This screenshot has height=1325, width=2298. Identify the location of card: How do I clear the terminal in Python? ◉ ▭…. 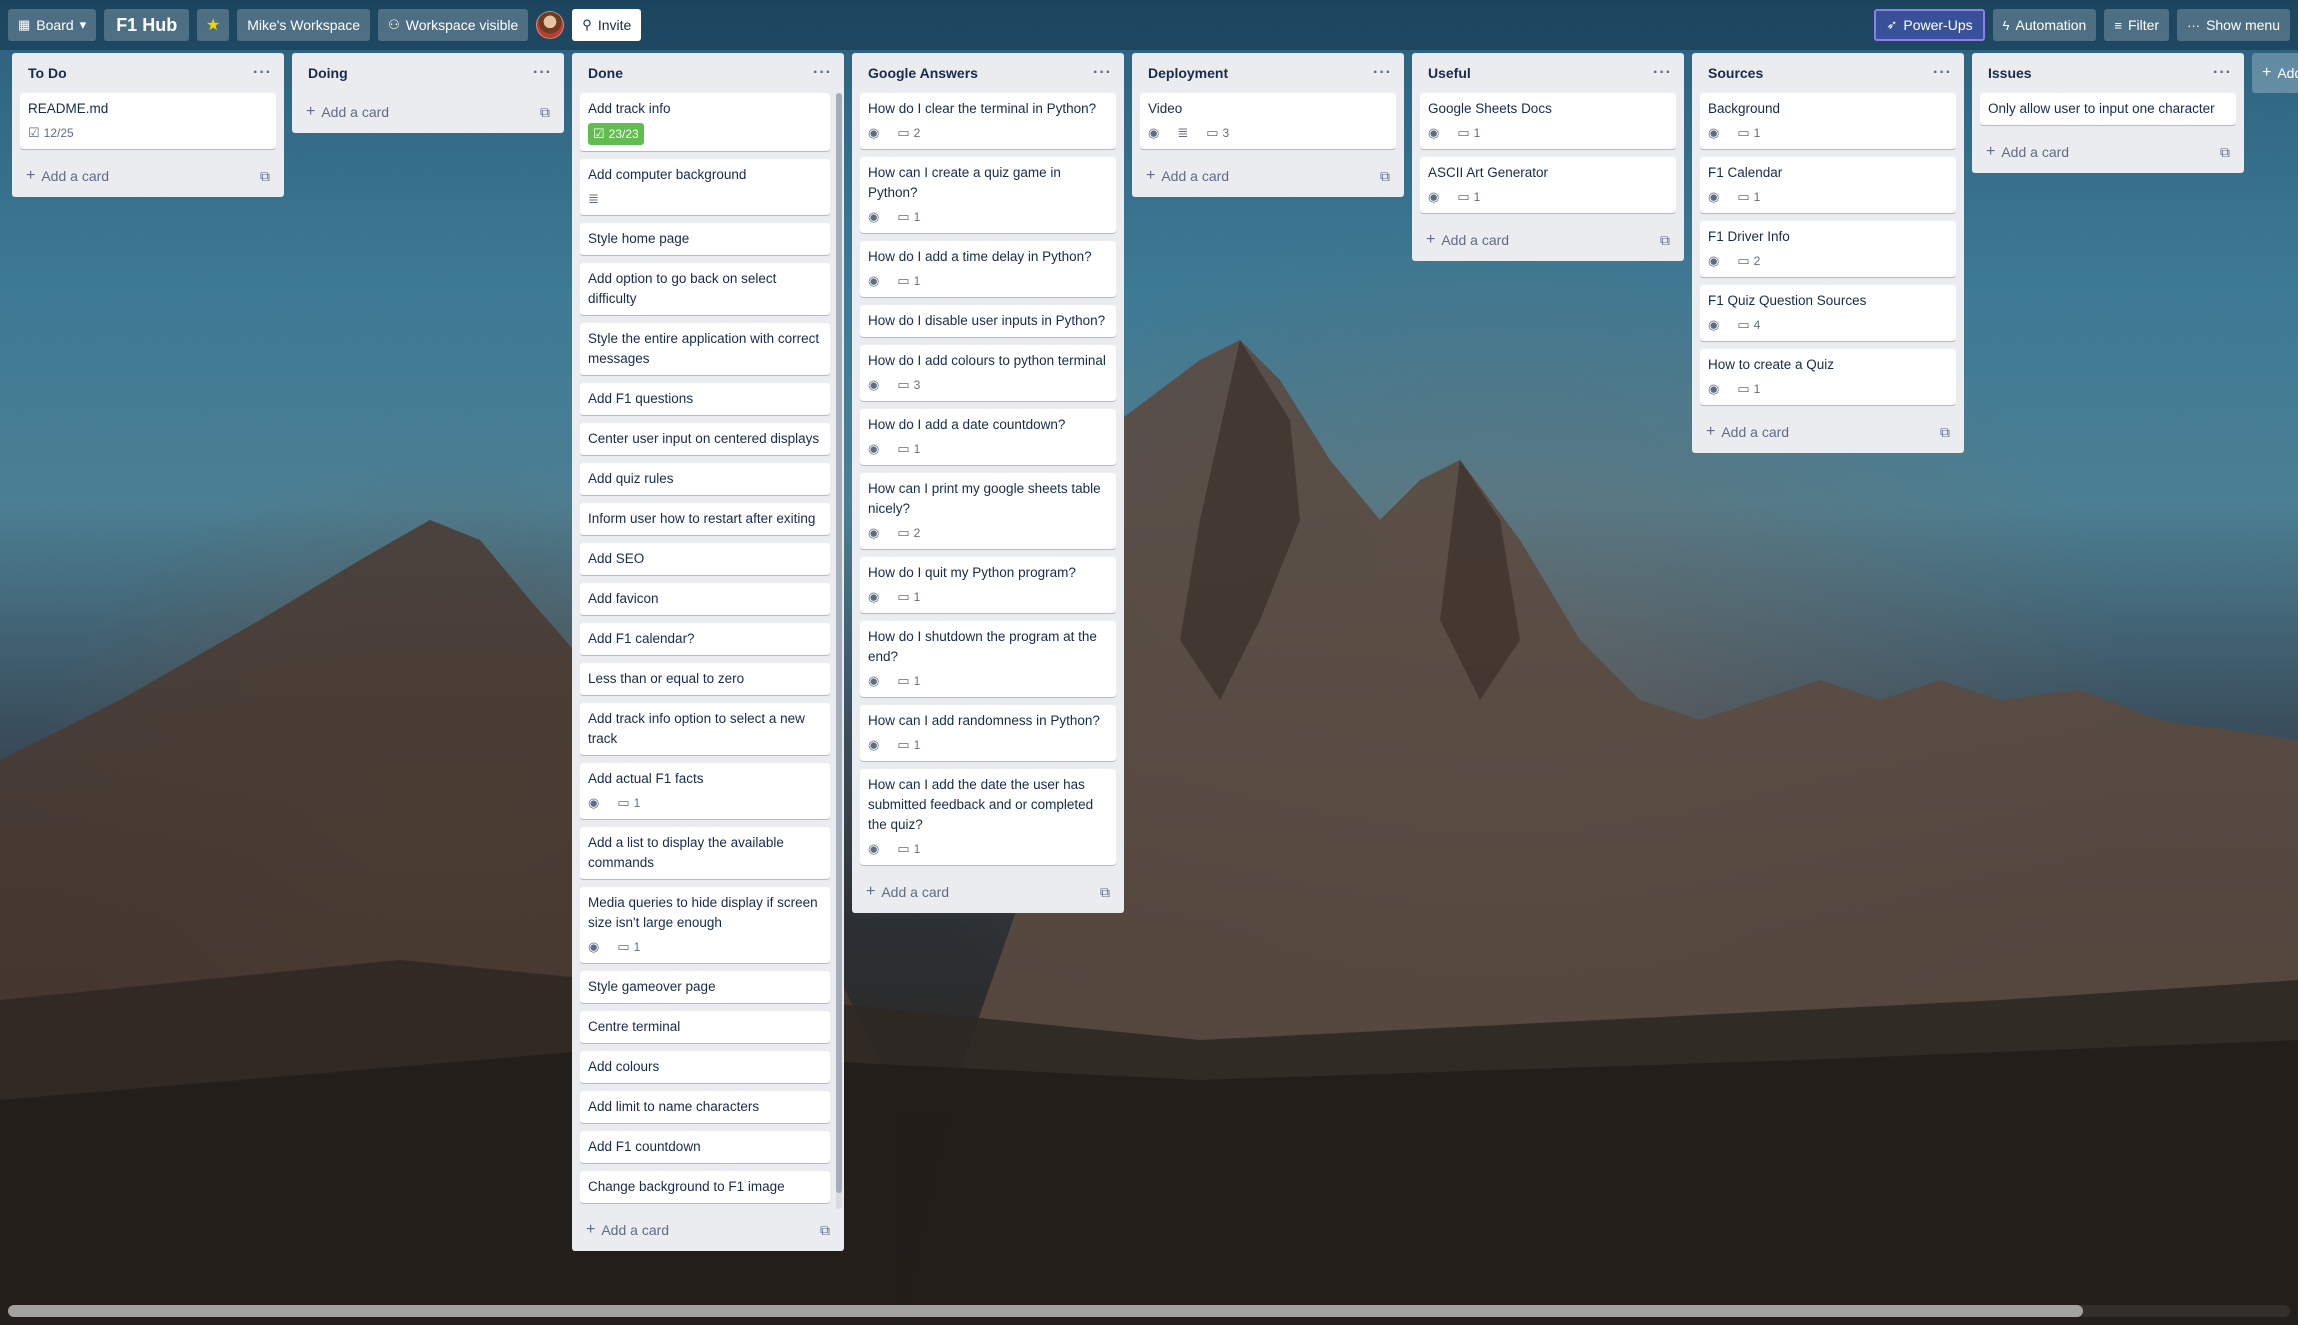
(988, 121).